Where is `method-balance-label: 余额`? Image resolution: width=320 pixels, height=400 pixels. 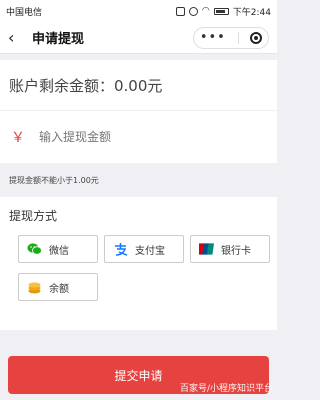 method-balance-label: 余额 is located at coordinates (59, 289).